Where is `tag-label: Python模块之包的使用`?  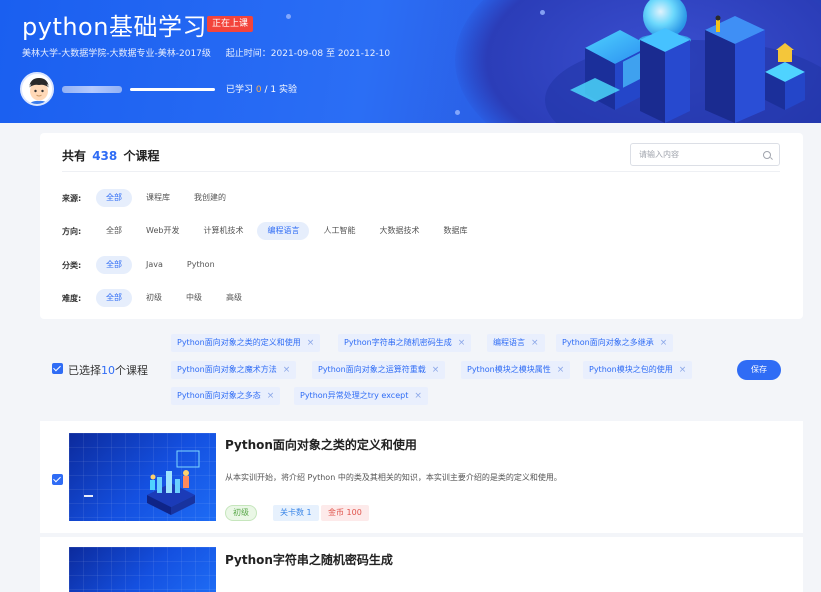 tag-label: Python模块之包的使用 is located at coordinates (631, 369).